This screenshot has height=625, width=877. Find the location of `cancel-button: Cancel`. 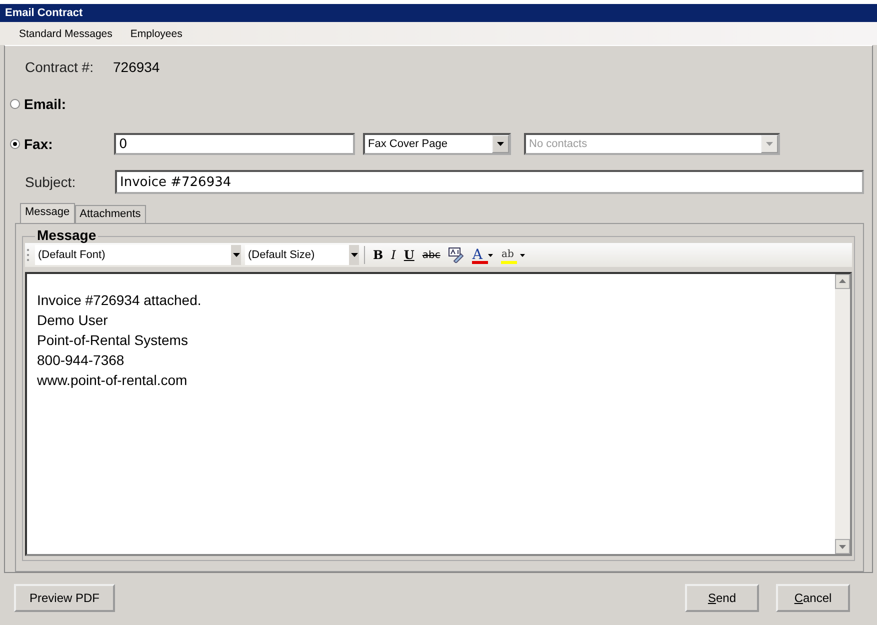

cancel-button: Cancel is located at coordinates (813, 598).